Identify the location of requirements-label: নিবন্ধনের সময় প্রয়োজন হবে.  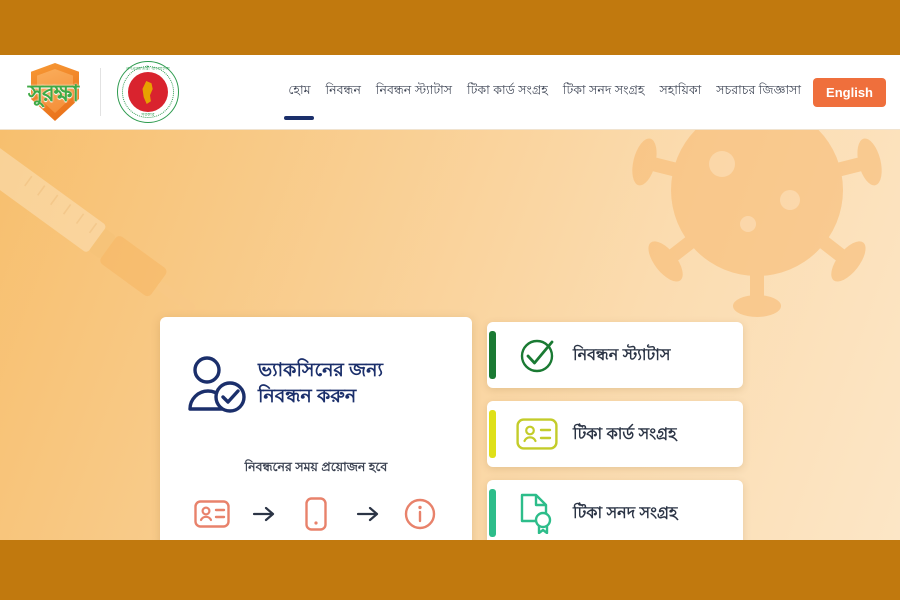
(316, 467).